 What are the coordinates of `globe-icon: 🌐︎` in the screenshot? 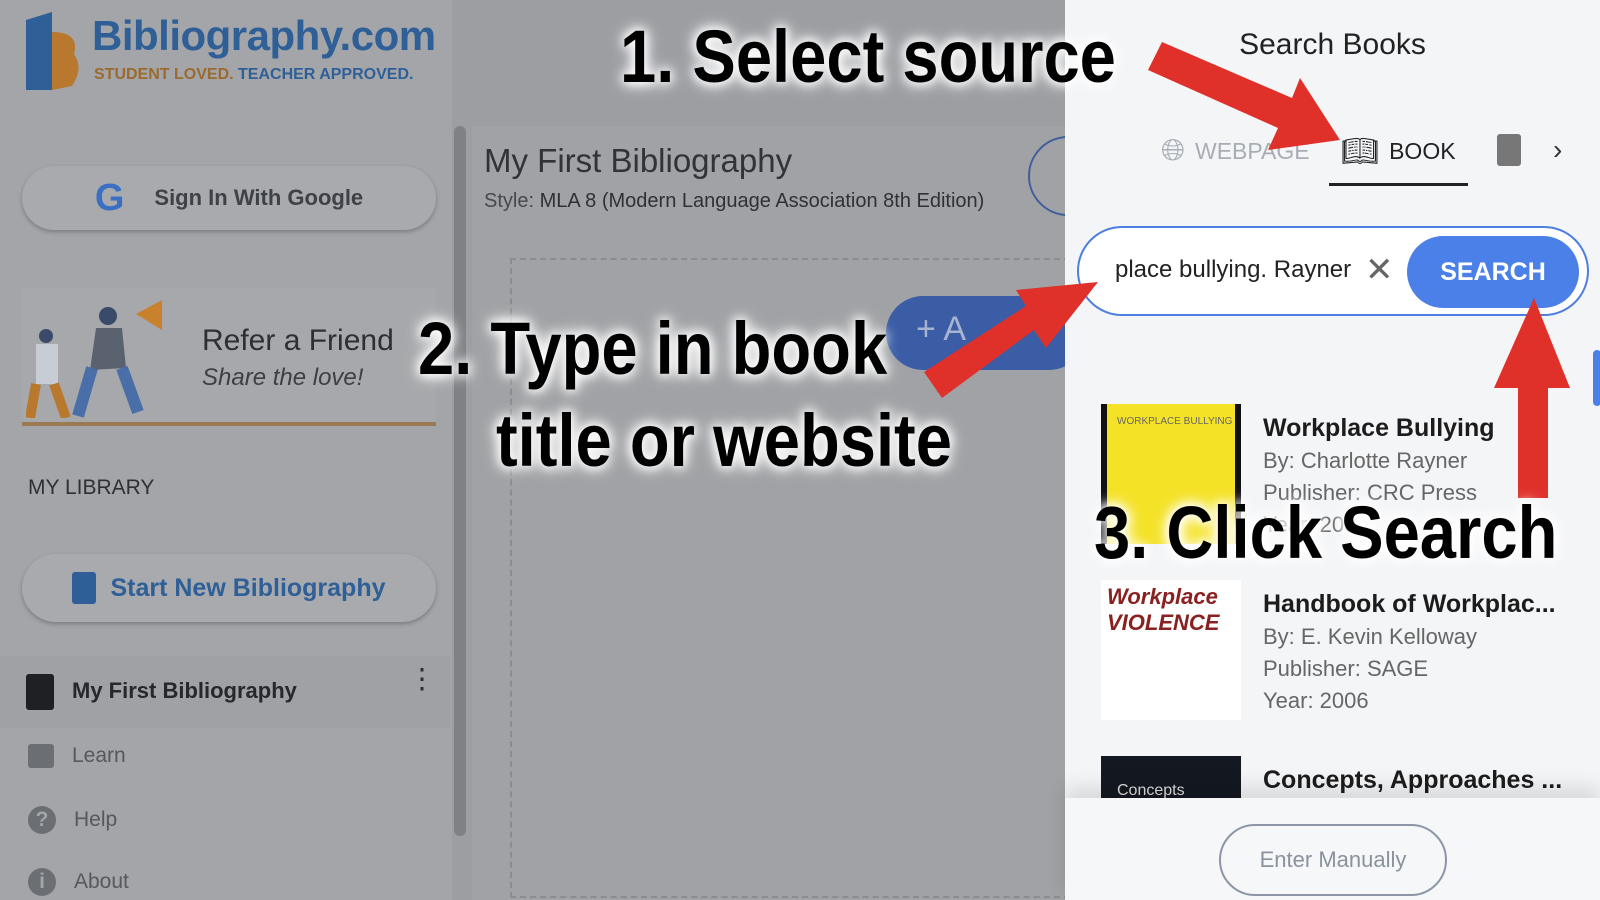 It's located at (1173, 150).